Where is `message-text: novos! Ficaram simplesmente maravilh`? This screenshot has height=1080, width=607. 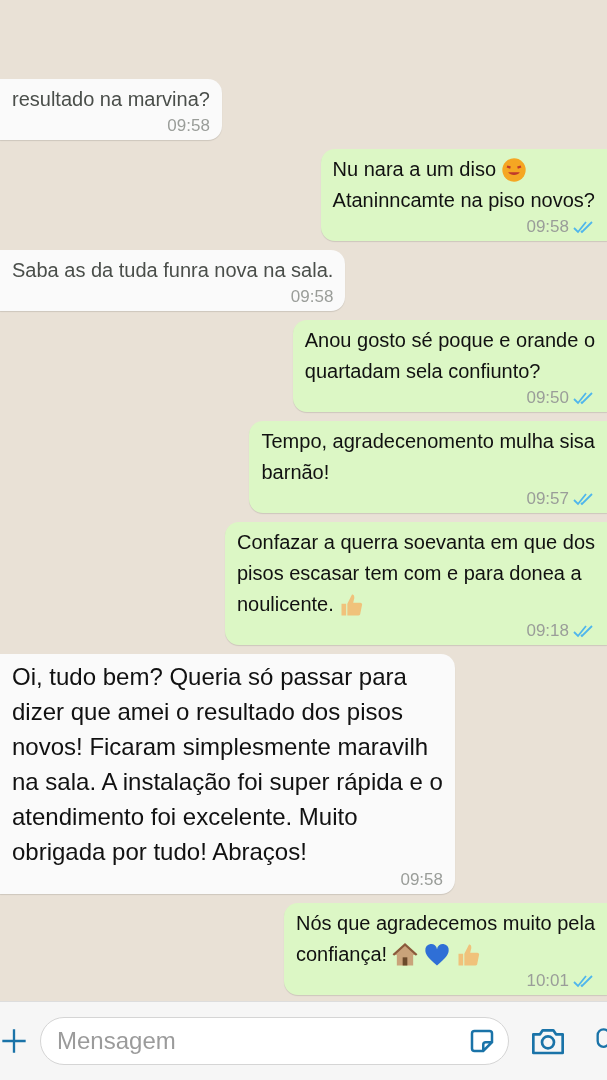 message-text: novos! Ficaram simplesmente maravilh is located at coordinates (220, 747).